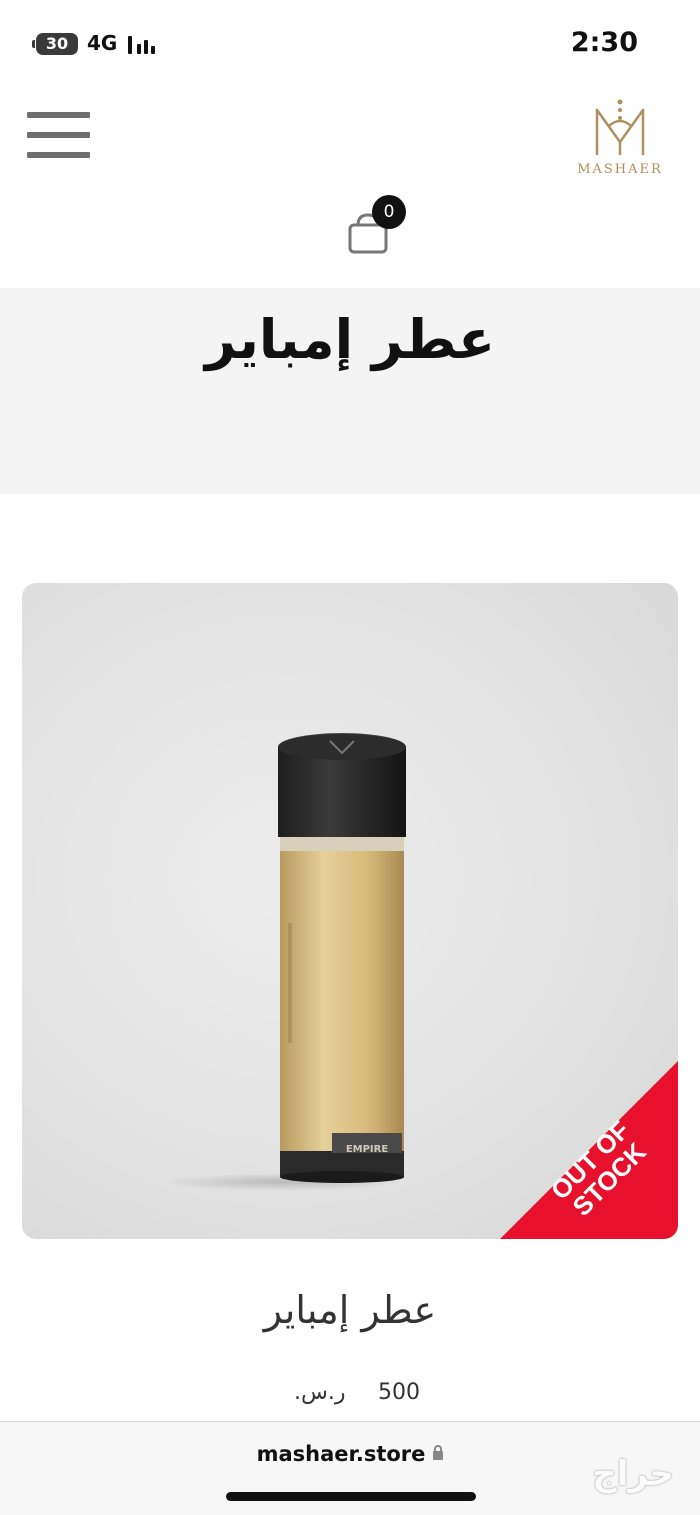 This screenshot has width=700, height=1515. Describe the element at coordinates (341, 1454) in the screenshot. I see `url-text: mashaer.store` at that location.